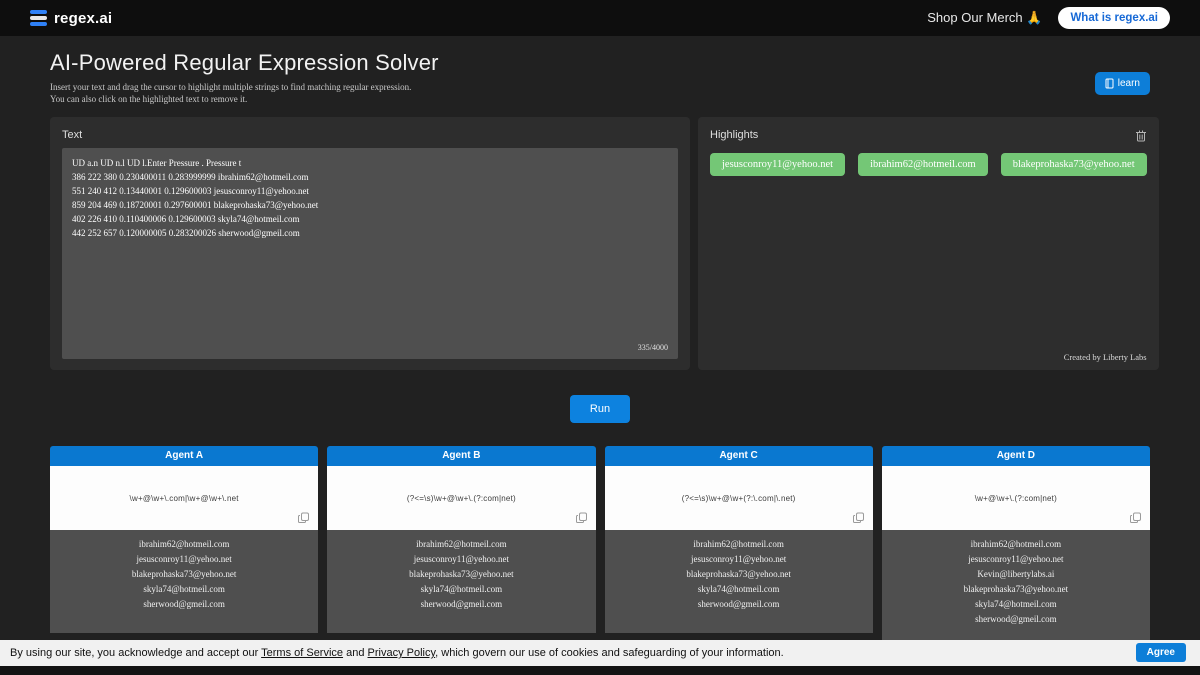  I want to click on learn-button: learn, so click(1122, 83).